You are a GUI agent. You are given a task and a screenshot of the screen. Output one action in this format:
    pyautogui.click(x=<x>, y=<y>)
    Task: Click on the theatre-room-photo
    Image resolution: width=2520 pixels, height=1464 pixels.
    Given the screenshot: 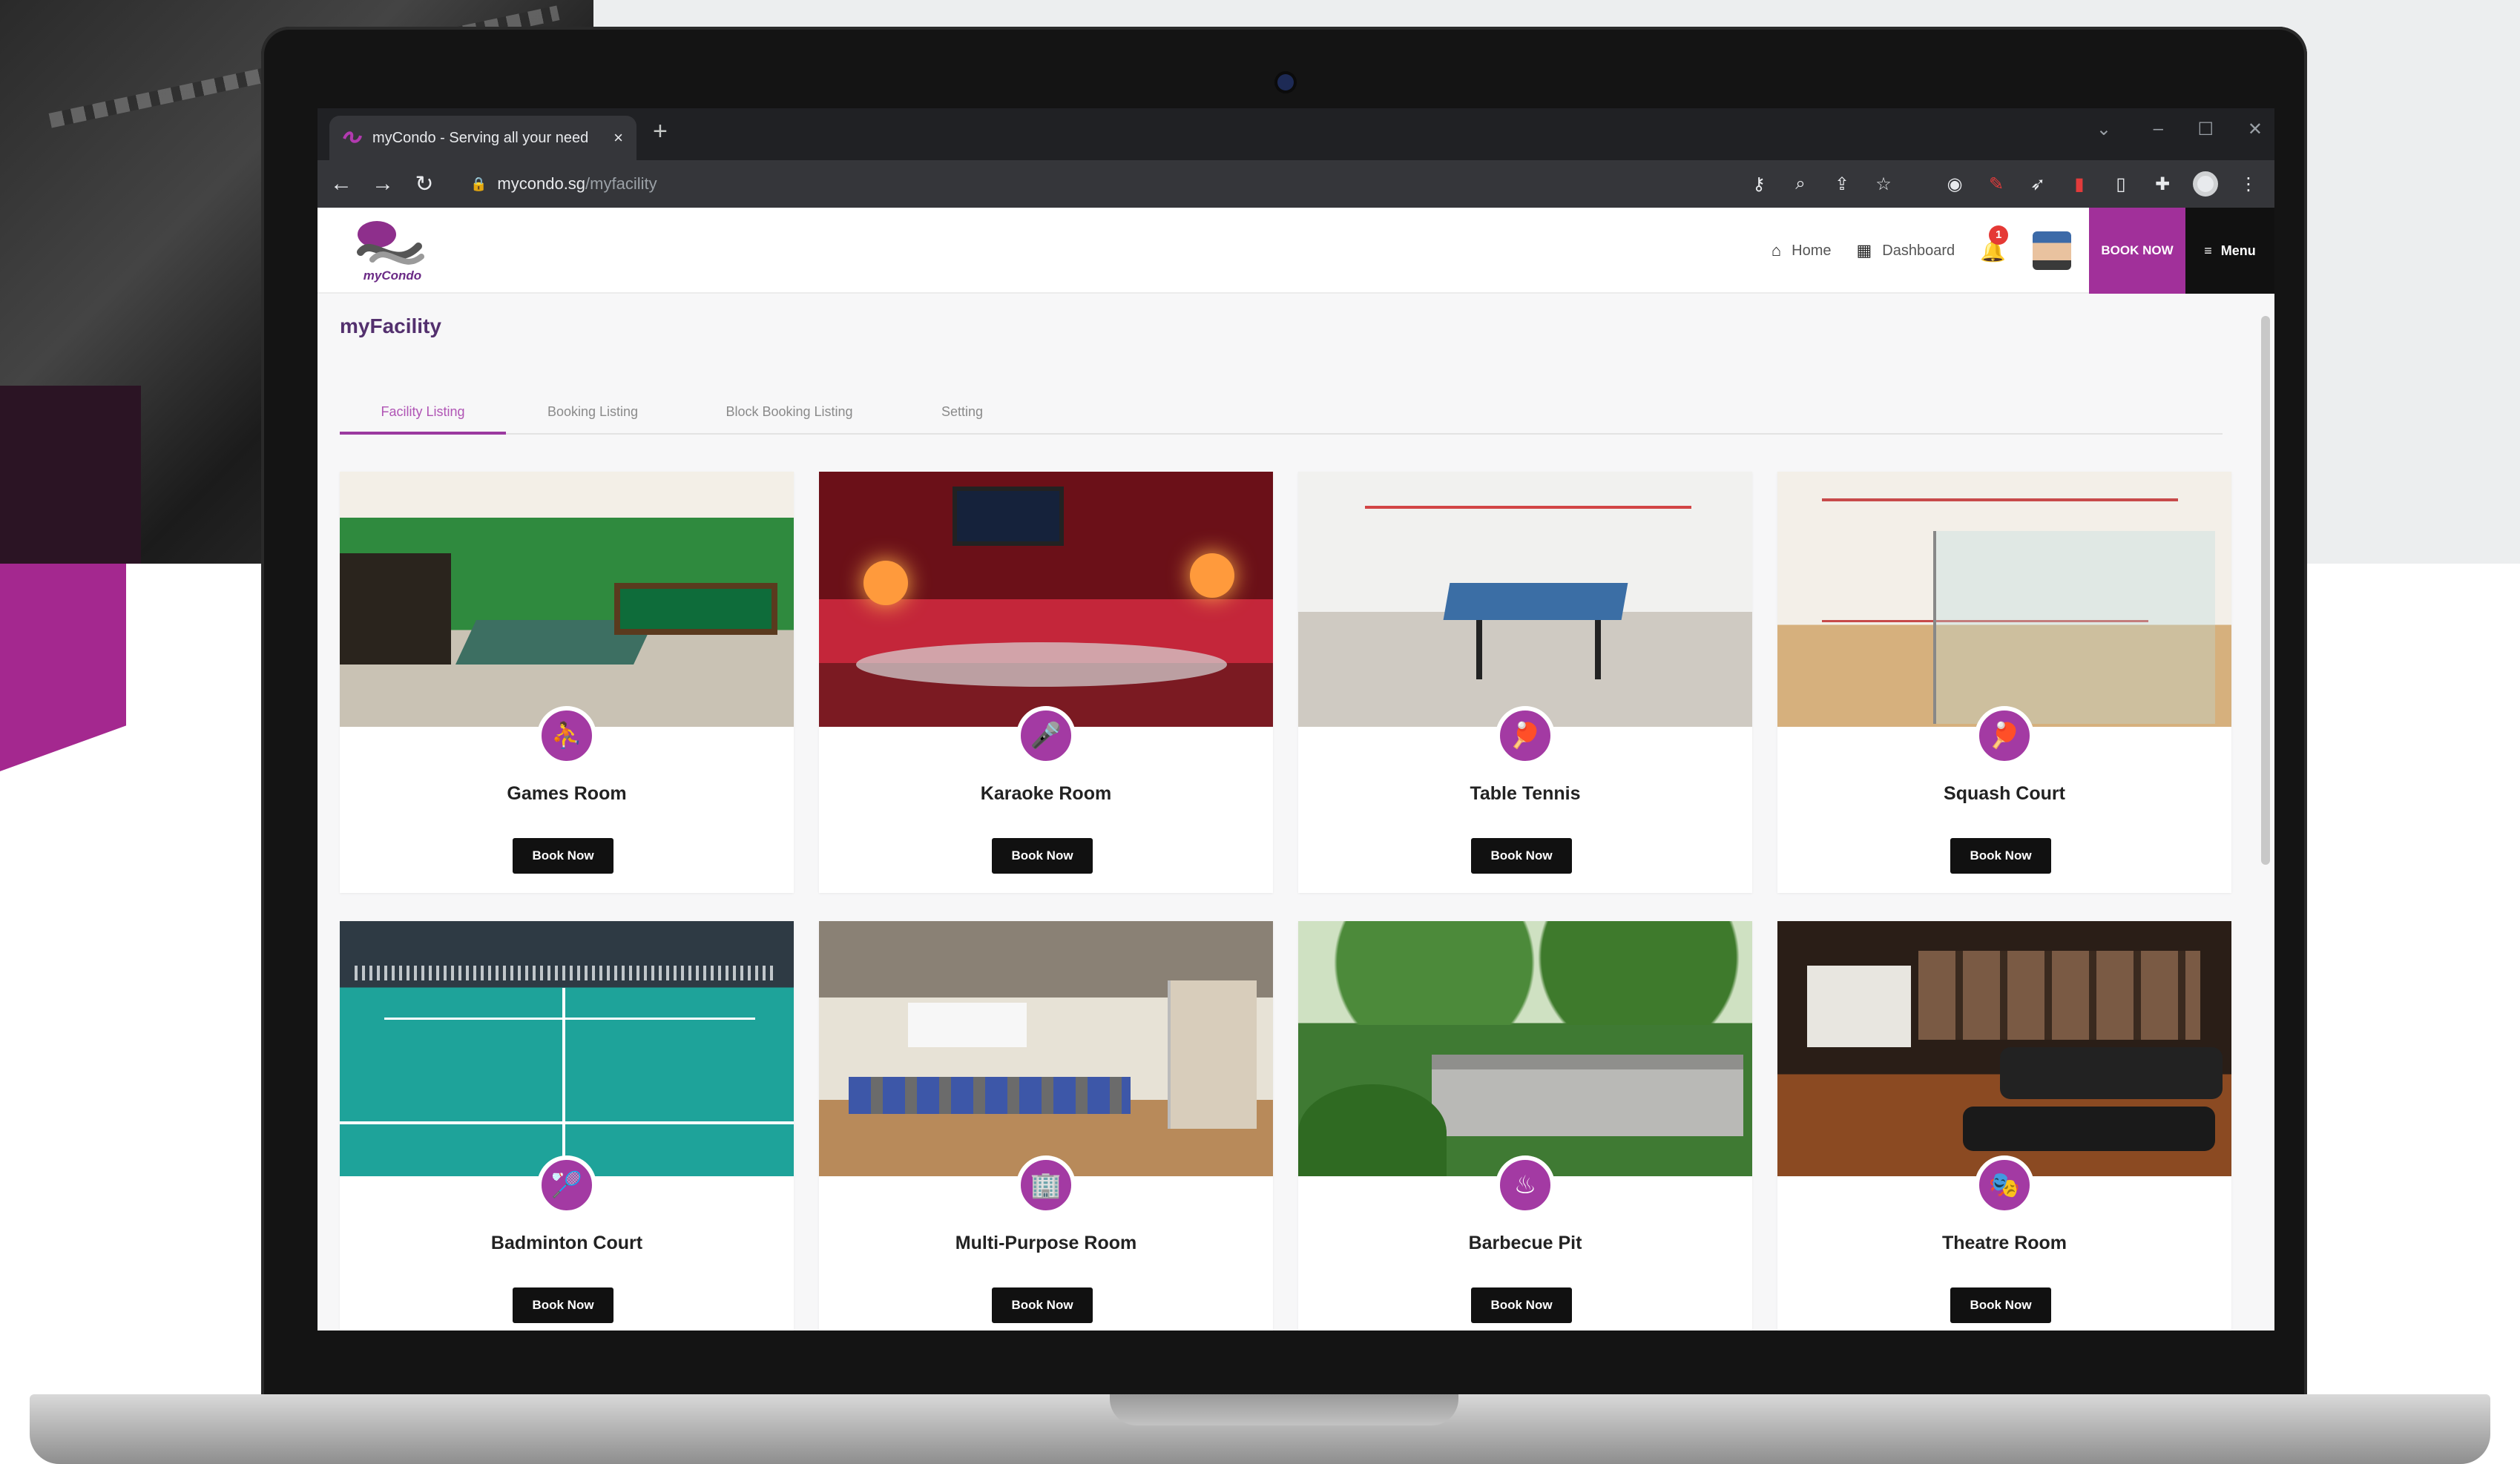 What is the action you would take?
    pyautogui.click(x=2004, y=1048)
    